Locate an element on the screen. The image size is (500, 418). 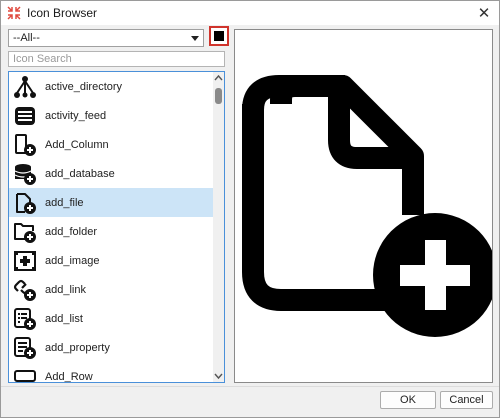
title-bar: Icon Browser ✕ is located at coordinates (250, 13).